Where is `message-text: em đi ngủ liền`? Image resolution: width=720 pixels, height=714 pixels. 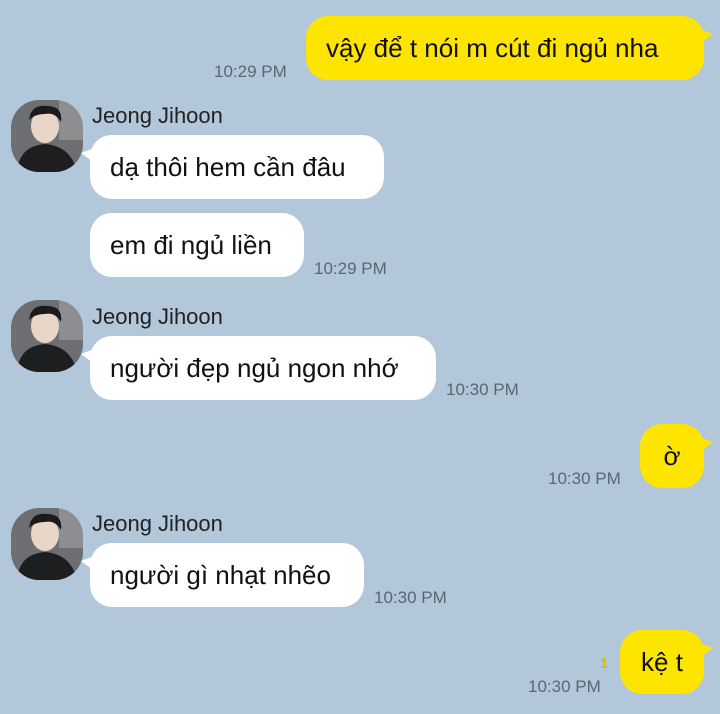 message-text: em đi ngủ liền is located at coordinates (191, 245).